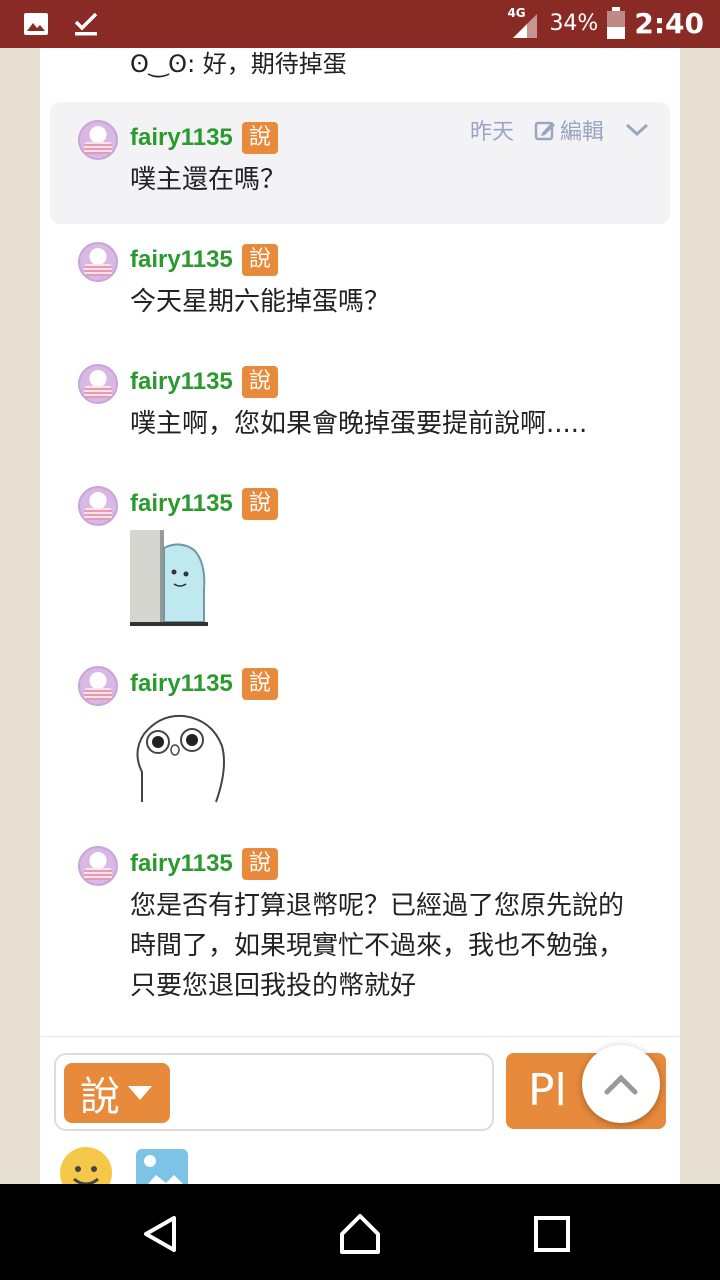 The width and height of the screenshot is (720, 1280). Describe the element at coordinates (178, 758) in the screenshot. I see `surprised-blob-sticker` at that location.